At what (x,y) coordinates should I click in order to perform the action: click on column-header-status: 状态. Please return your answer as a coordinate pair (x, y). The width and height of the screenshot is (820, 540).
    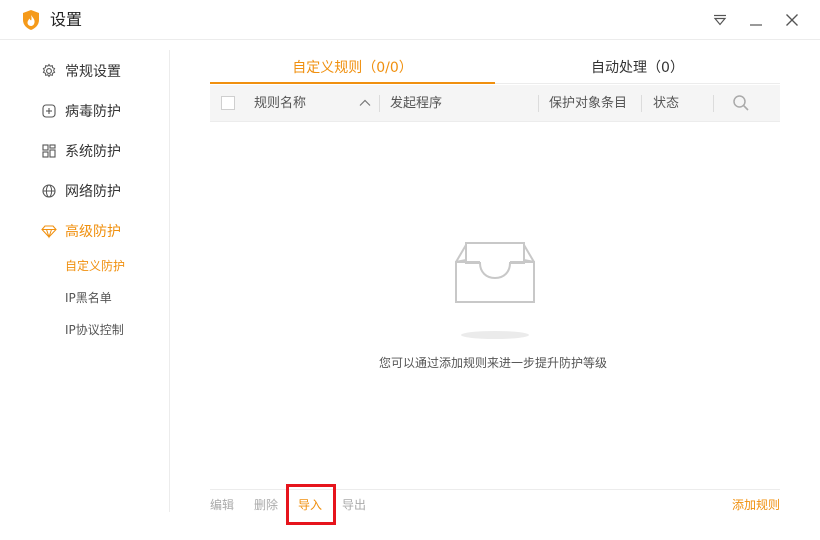
    Looking at the image, I should click on (666, 103).